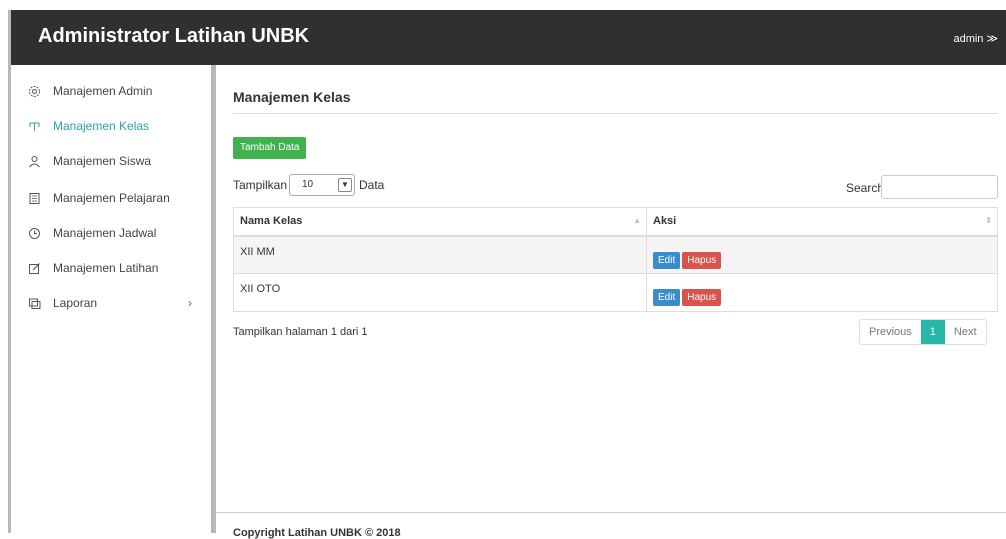  I want to click on gear-icon, so click(34, 91).